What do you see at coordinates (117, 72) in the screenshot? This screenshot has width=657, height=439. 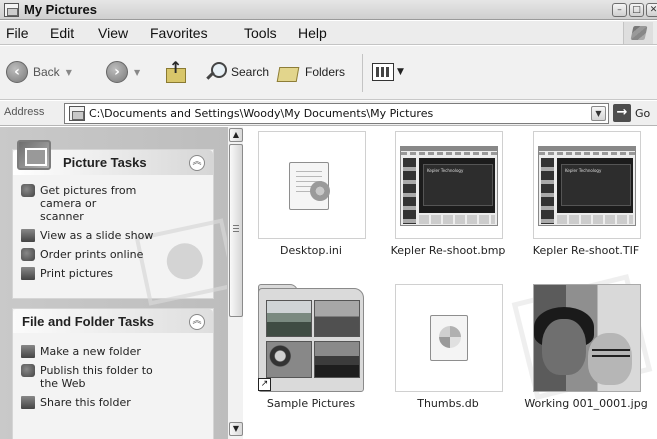 I see `forward-arrow-icon: ›` at bounding box center [117, 72].